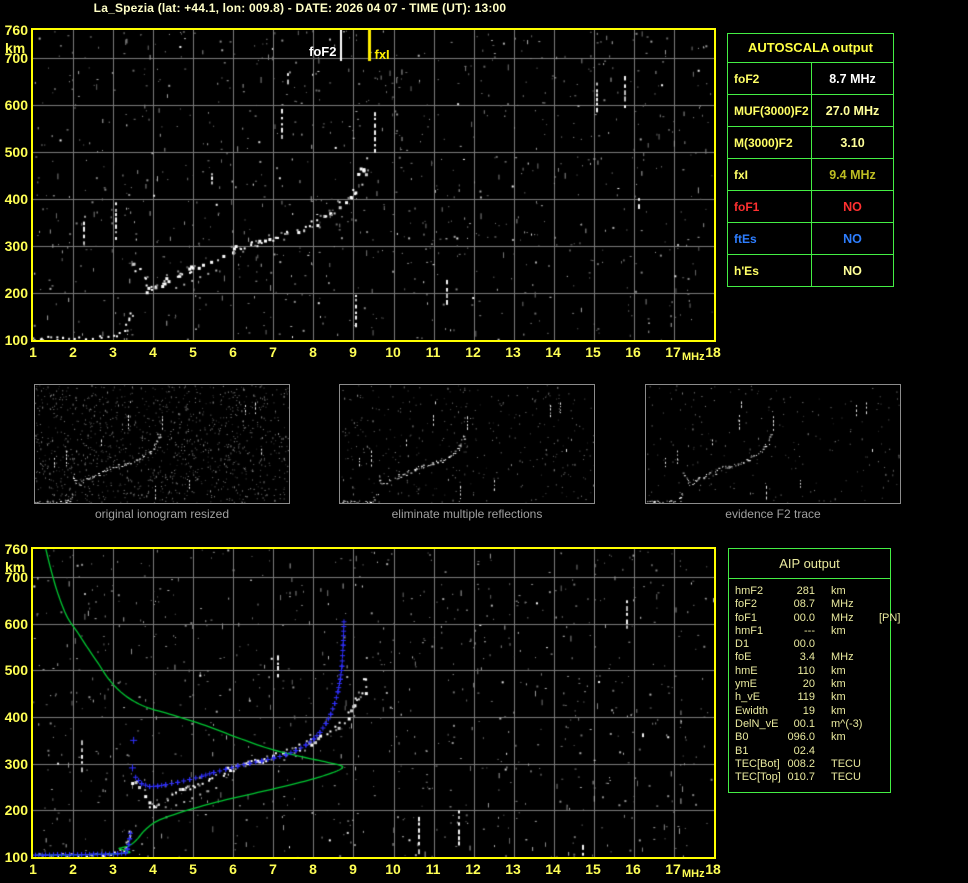 Image resolution: width=968 pixels, height=883 pixels. What do you see at coordinates (749, 630) in the screenshot?
I see `aip-row-name: hmF1` at bounding box center [749, 630].